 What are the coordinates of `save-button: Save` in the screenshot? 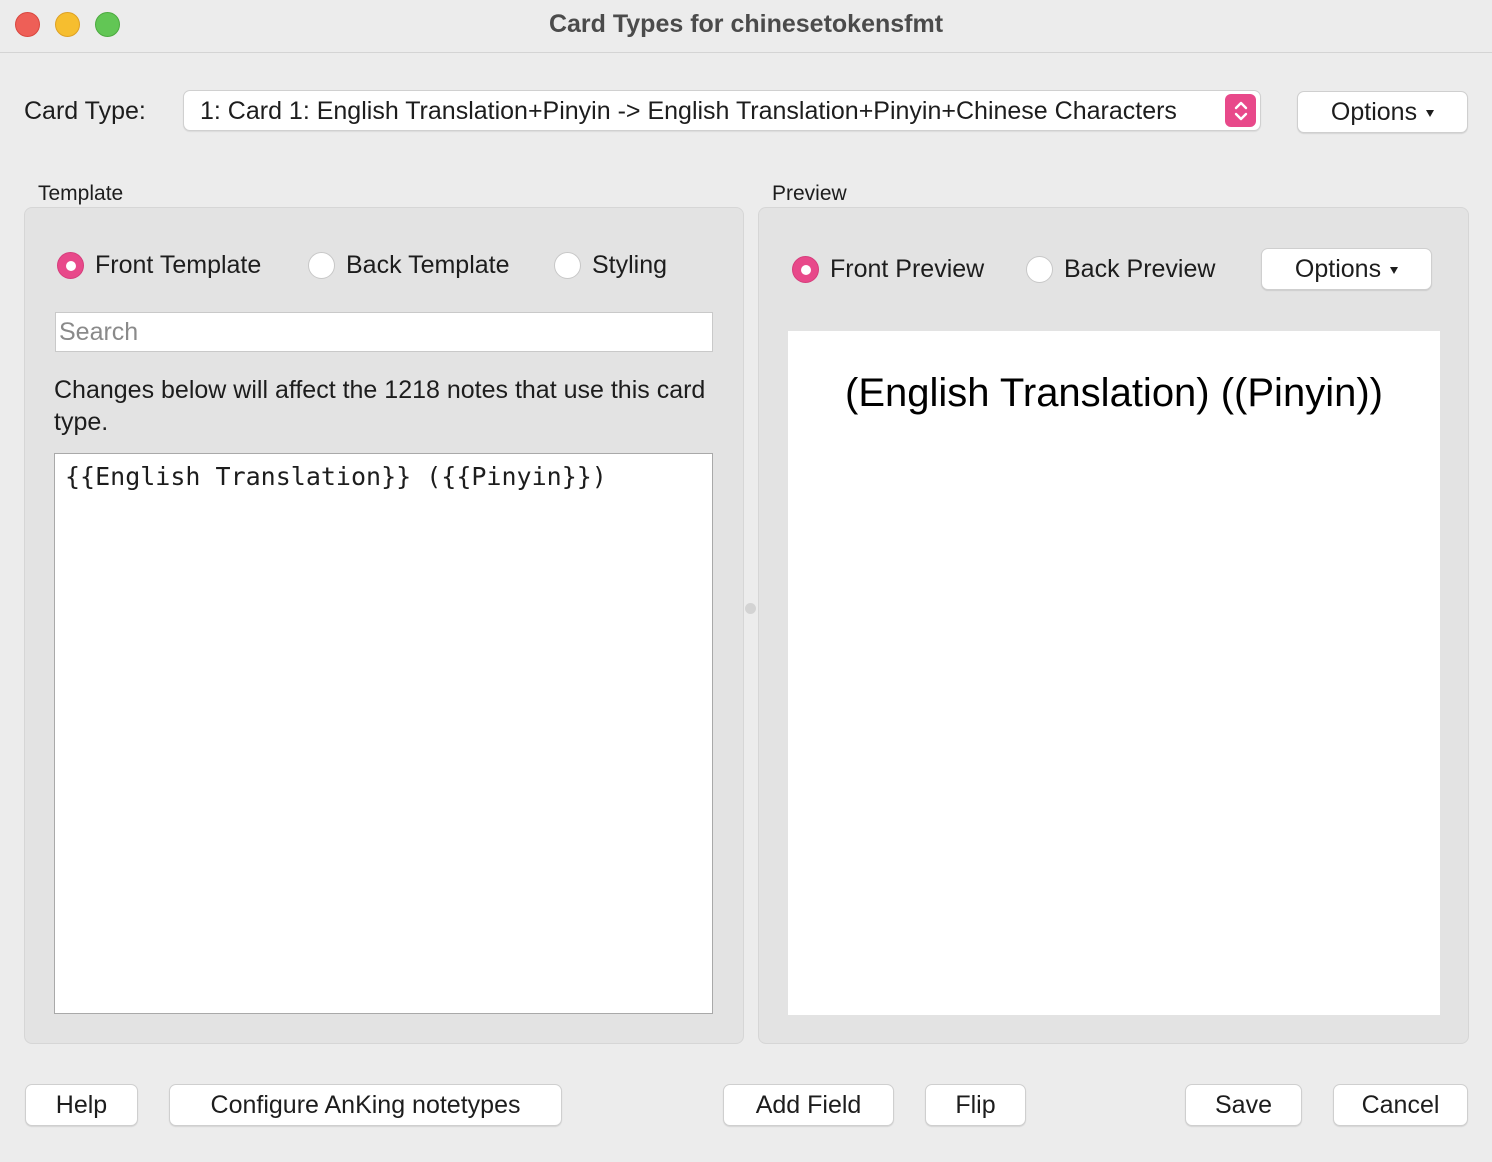 It's located at (1243, 1105).